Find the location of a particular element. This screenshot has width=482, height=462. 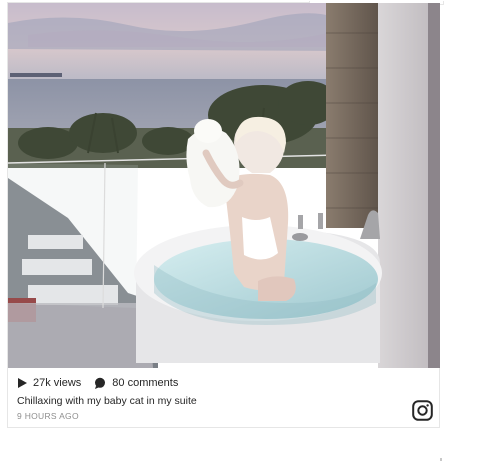

play-icon is located at coordinates (22, 383).